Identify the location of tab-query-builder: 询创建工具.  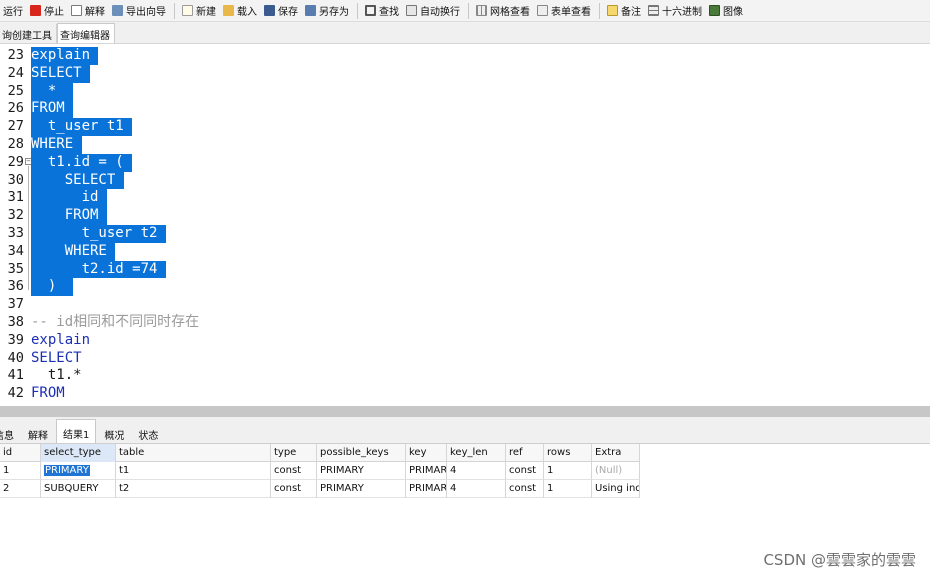
(28, 33).